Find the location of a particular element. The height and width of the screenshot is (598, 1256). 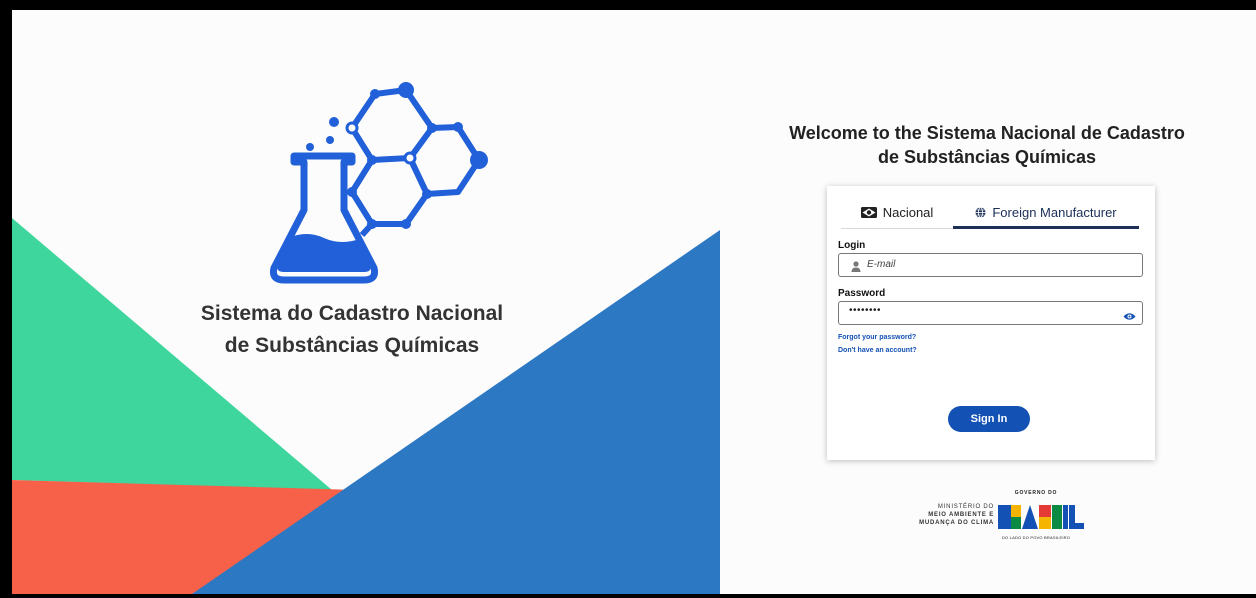

tab-nacional: Nacional is located at coordinates (897, 212).